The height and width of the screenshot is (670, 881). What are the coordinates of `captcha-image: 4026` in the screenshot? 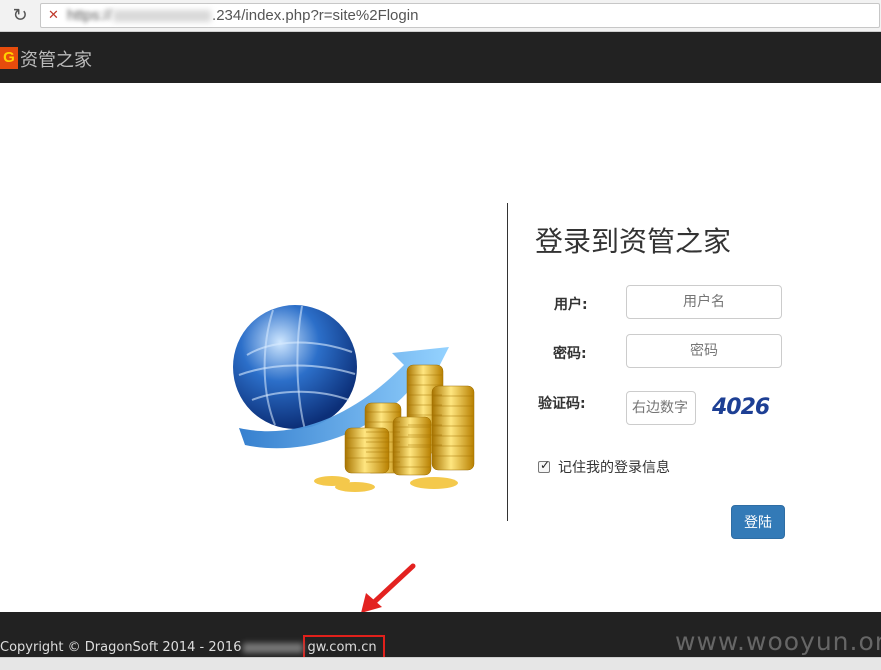 It's located at (741, 407).